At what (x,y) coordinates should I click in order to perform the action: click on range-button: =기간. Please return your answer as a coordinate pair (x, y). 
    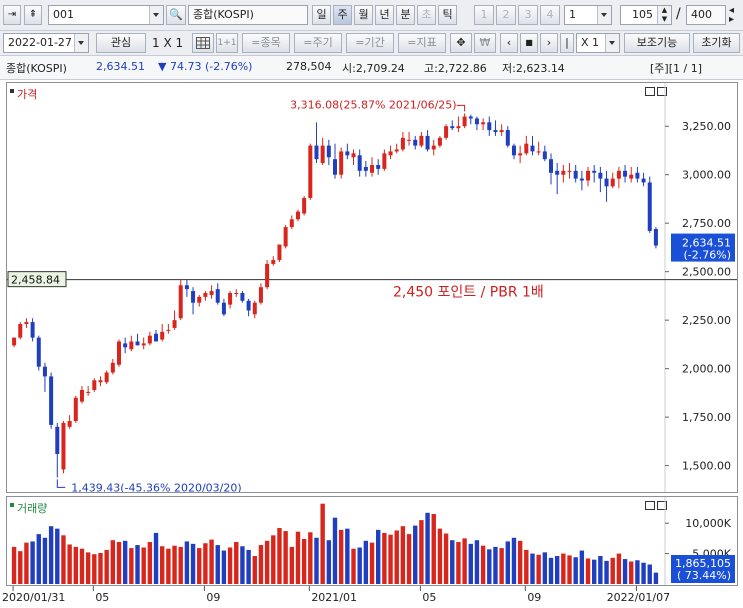
    Looking at the image, I should click on (370, 43).